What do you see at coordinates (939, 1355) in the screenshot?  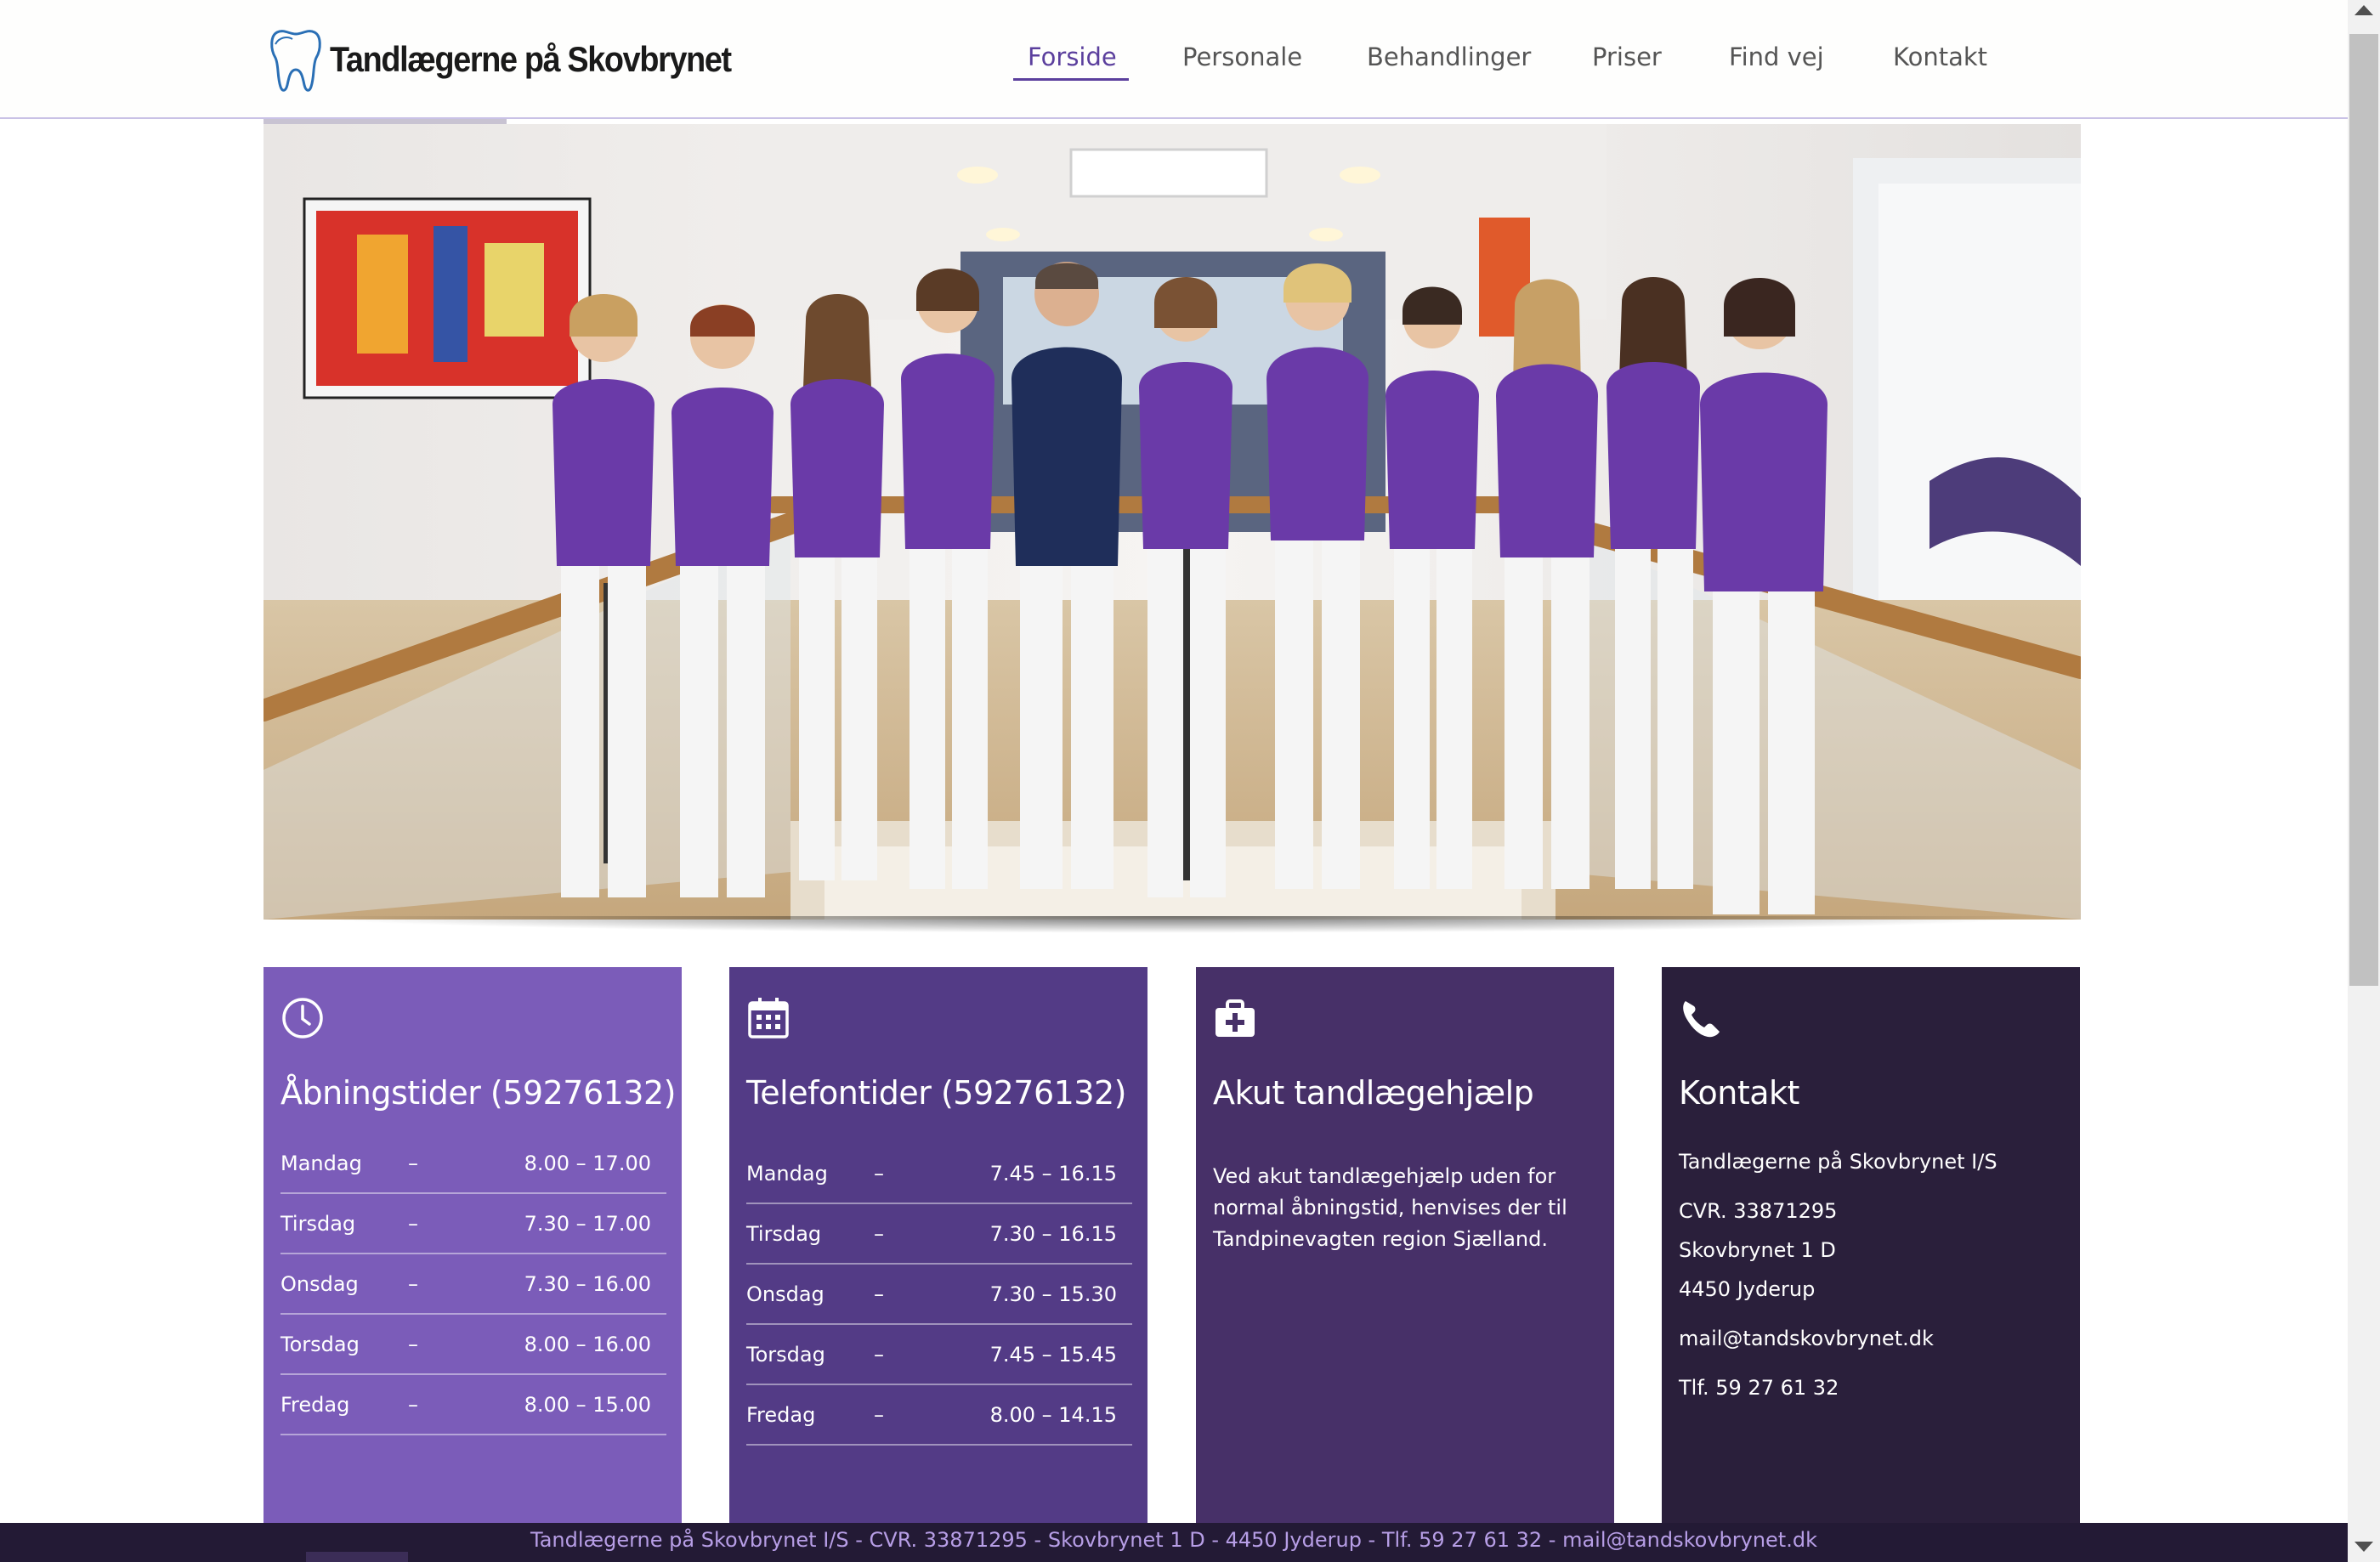 I see `hours-row: Torsdag – 7.45 – 15.45` at bounding box center [939, 1355].